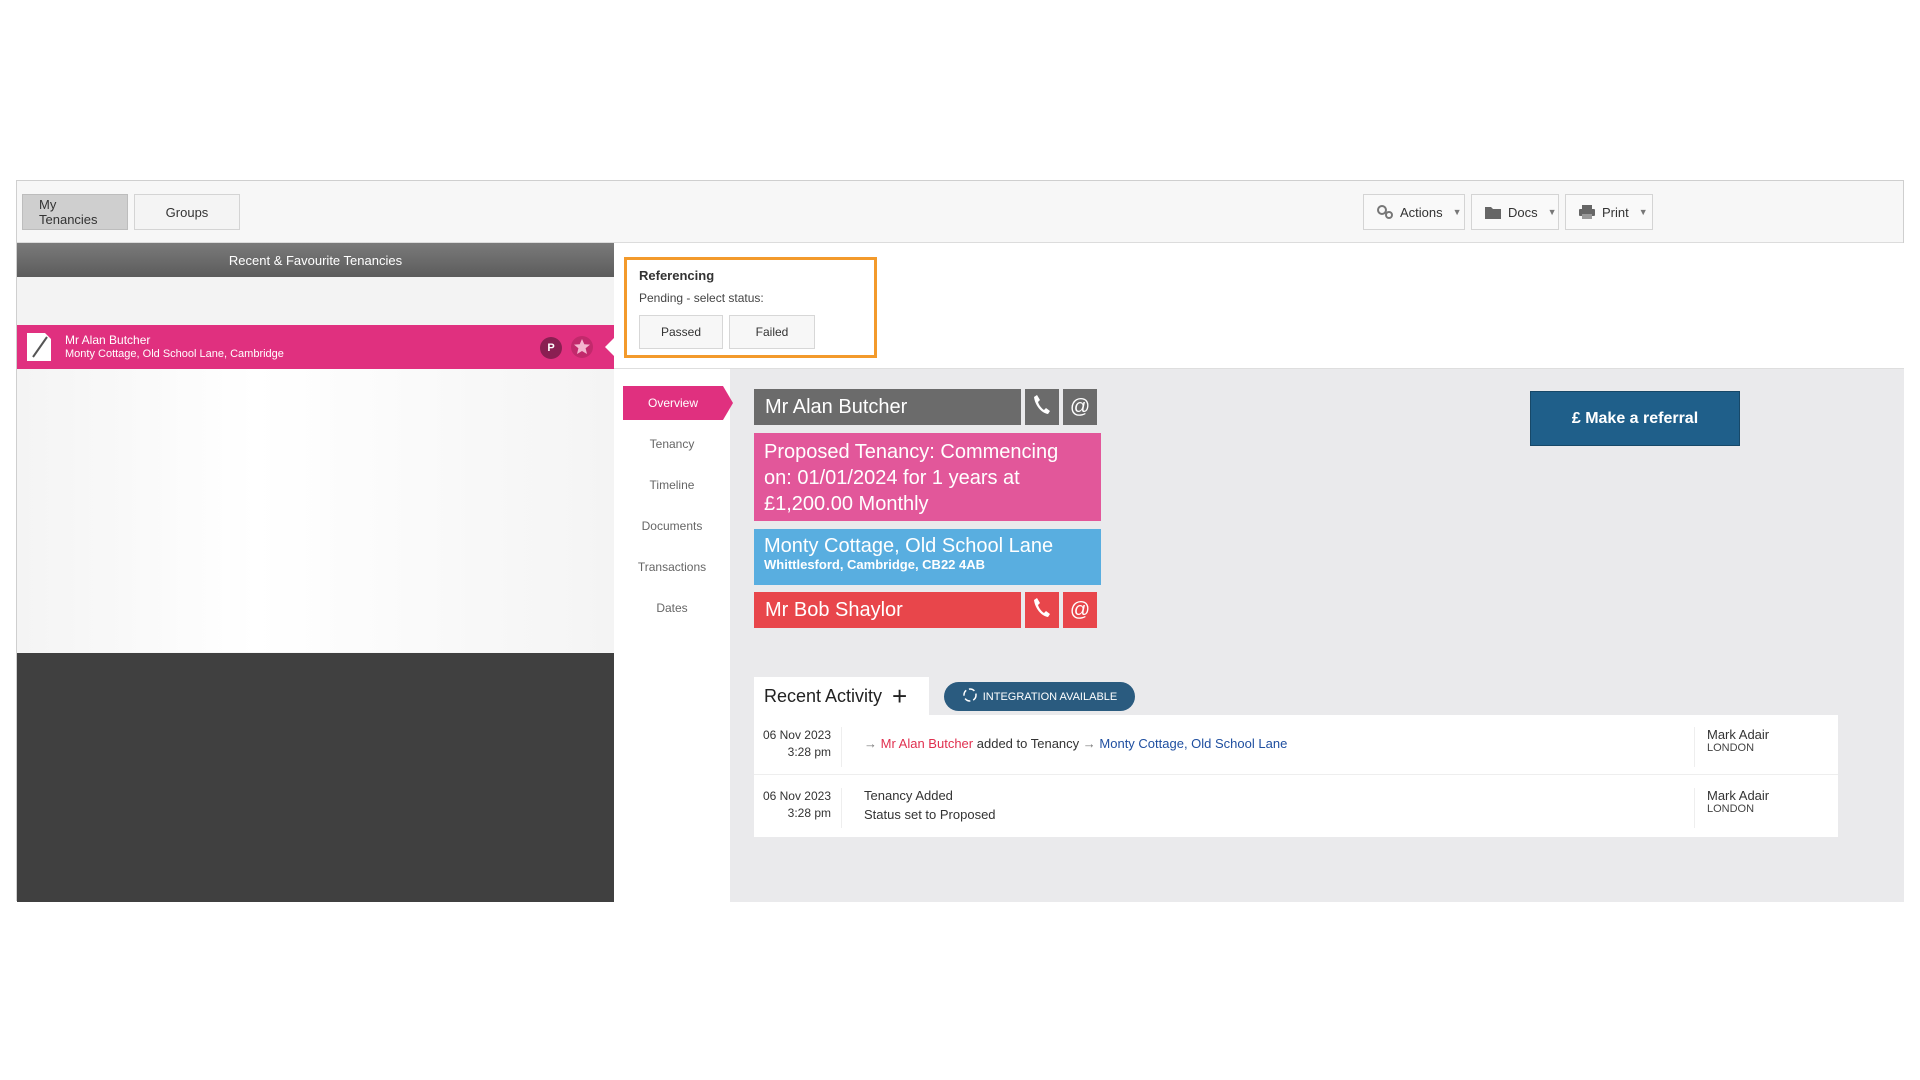 This screenshot has height=1080, width=1920. I want to click on gears-icon, so click(1385, 212).